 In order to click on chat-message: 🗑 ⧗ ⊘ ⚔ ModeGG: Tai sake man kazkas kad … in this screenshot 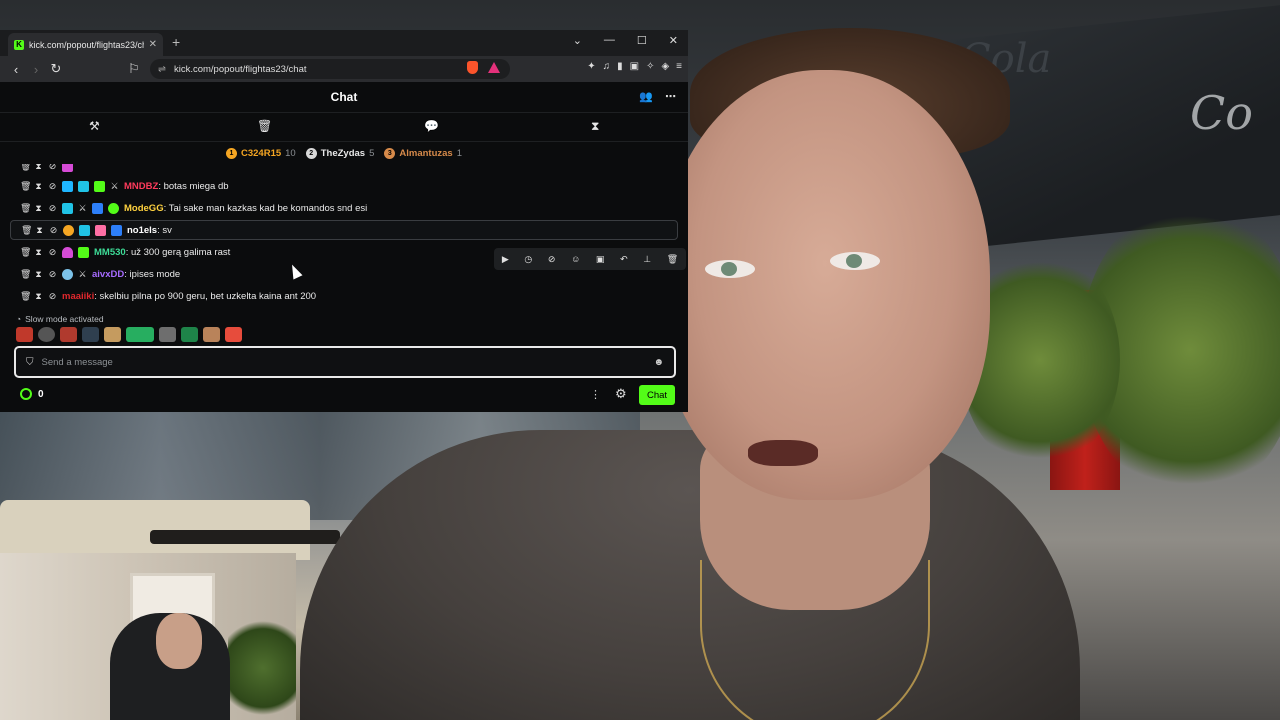, I will do `click(344, 208)`.